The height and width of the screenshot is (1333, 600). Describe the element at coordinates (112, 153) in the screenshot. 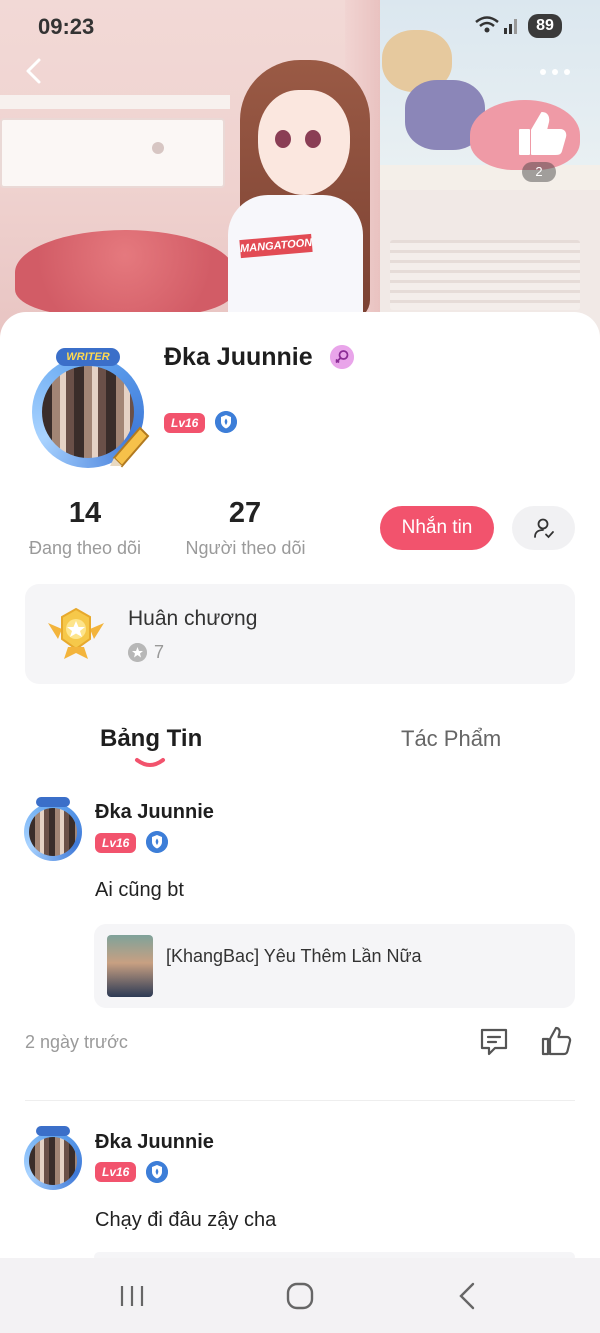

I see `cover-dresser` at that location.